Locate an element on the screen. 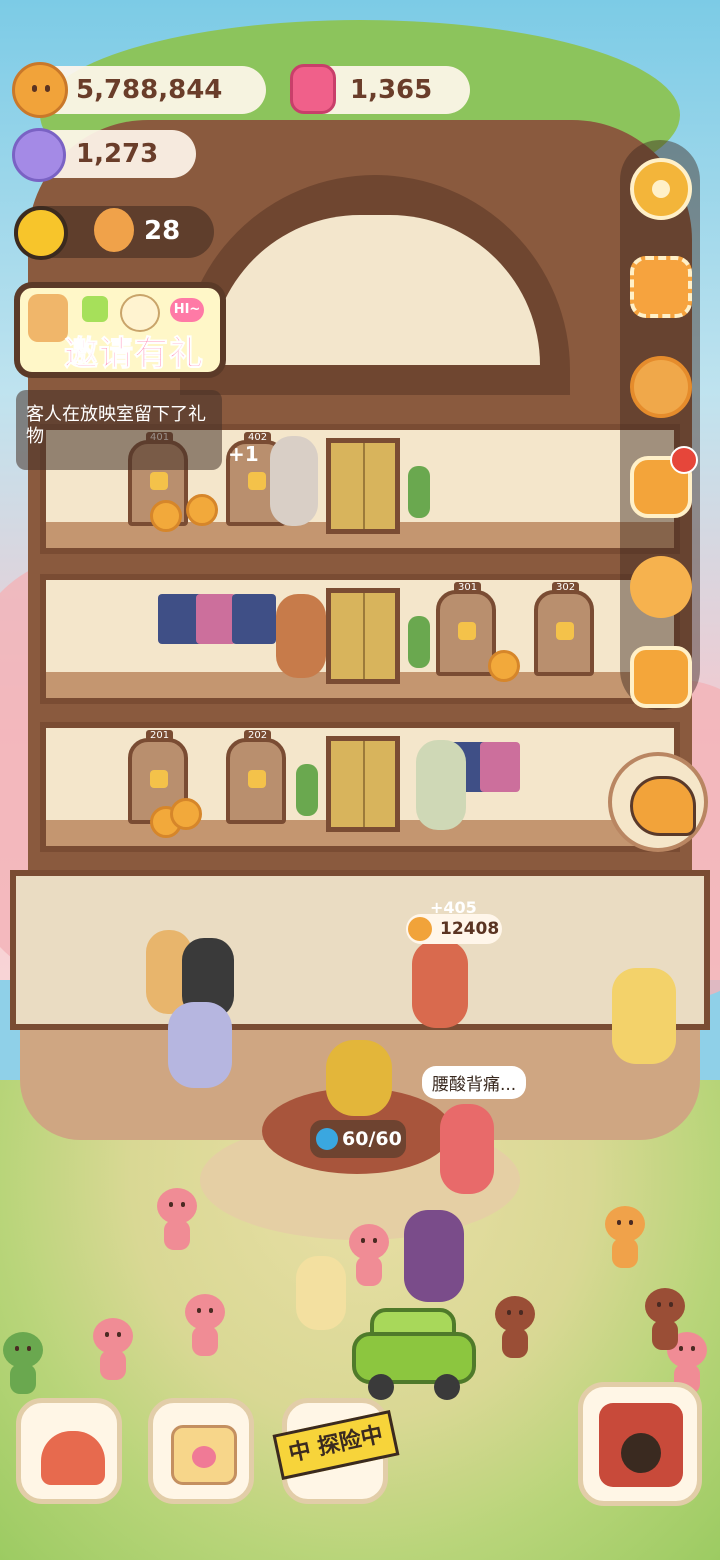 The height and width of the screenshot is (1560, 720). stamp-icon is located at coordinates (661, 287).